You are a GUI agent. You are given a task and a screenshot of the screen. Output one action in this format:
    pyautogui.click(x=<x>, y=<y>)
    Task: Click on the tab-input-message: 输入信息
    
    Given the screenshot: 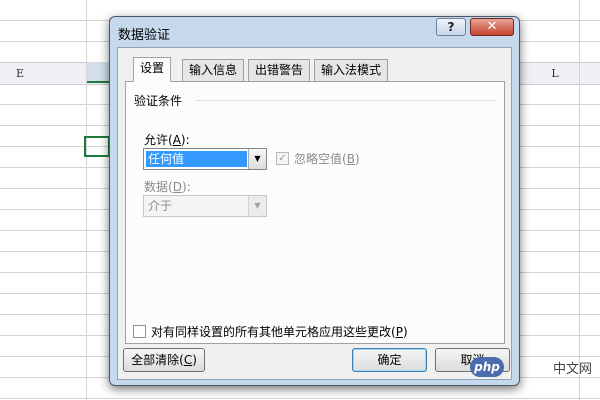 What is the action you would take?
    pyautogui.click(x=213, y=70)
    